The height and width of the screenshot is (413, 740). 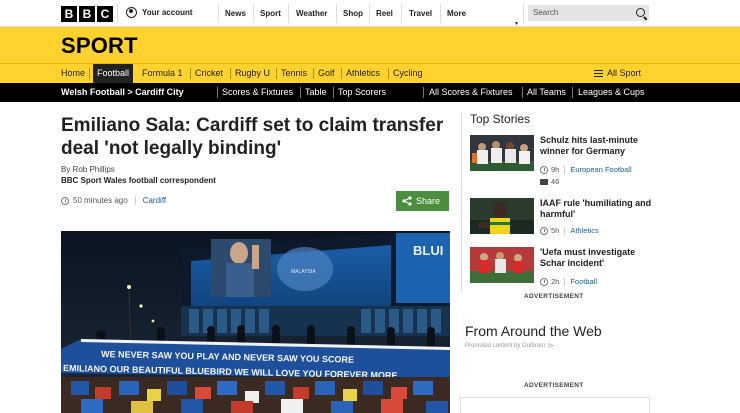 What do you see at coordinates (353, 13) in the screenshot?
I see `nav-shop: Shop` at bounding box center [353, 13].